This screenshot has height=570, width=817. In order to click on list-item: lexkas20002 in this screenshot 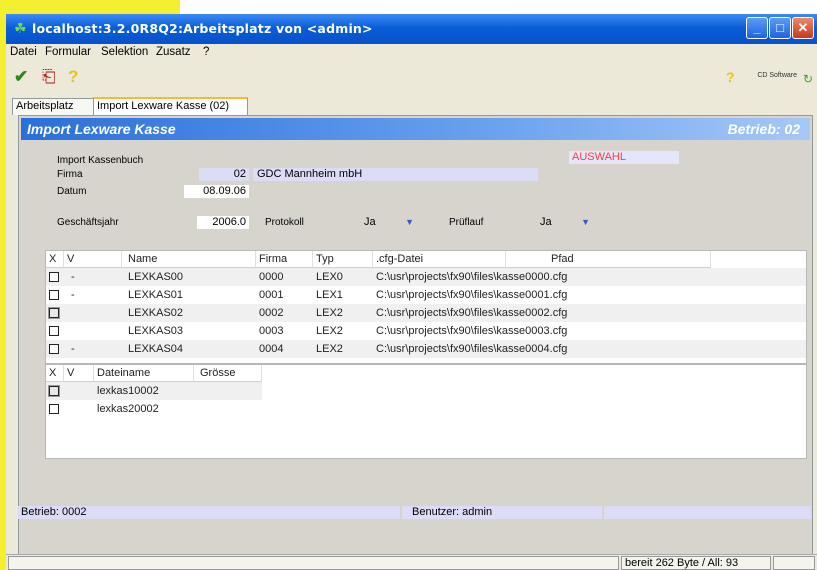, I will do `click(154, 409)`.